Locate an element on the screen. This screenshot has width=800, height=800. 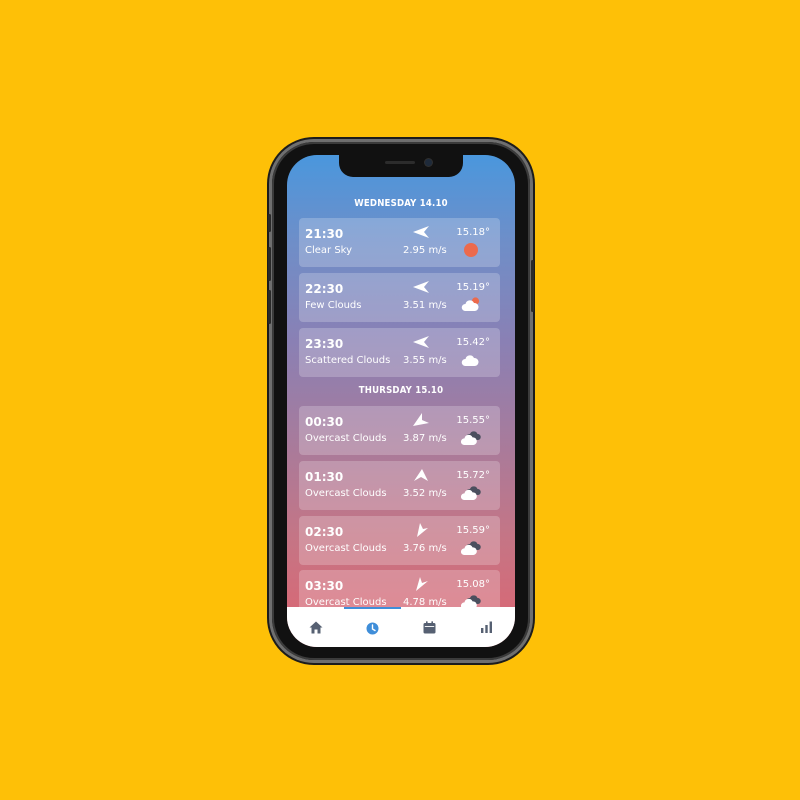
forecast-time: 22:30 is located at coordinates (324, 289).